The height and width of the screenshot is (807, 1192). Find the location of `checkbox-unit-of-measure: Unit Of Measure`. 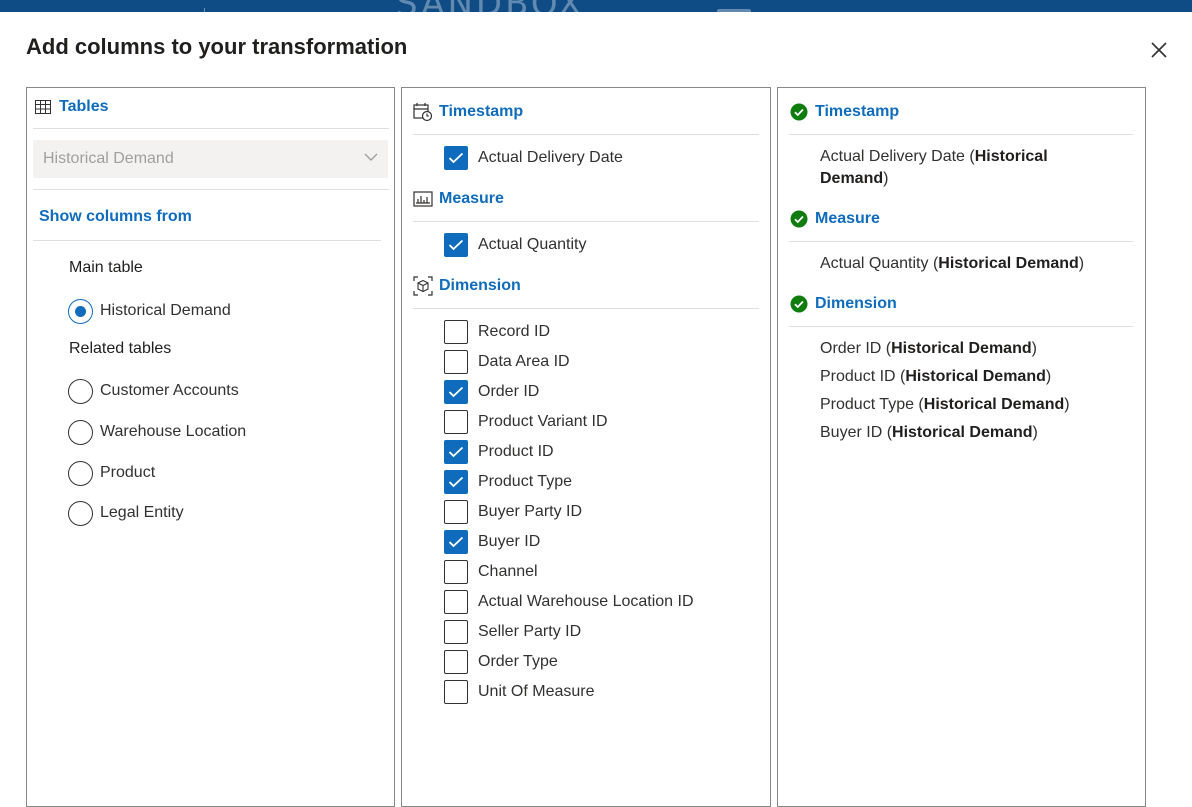

checkbox-unit-of-measure: Unit Of Measure is located at coordinates (519, 692).